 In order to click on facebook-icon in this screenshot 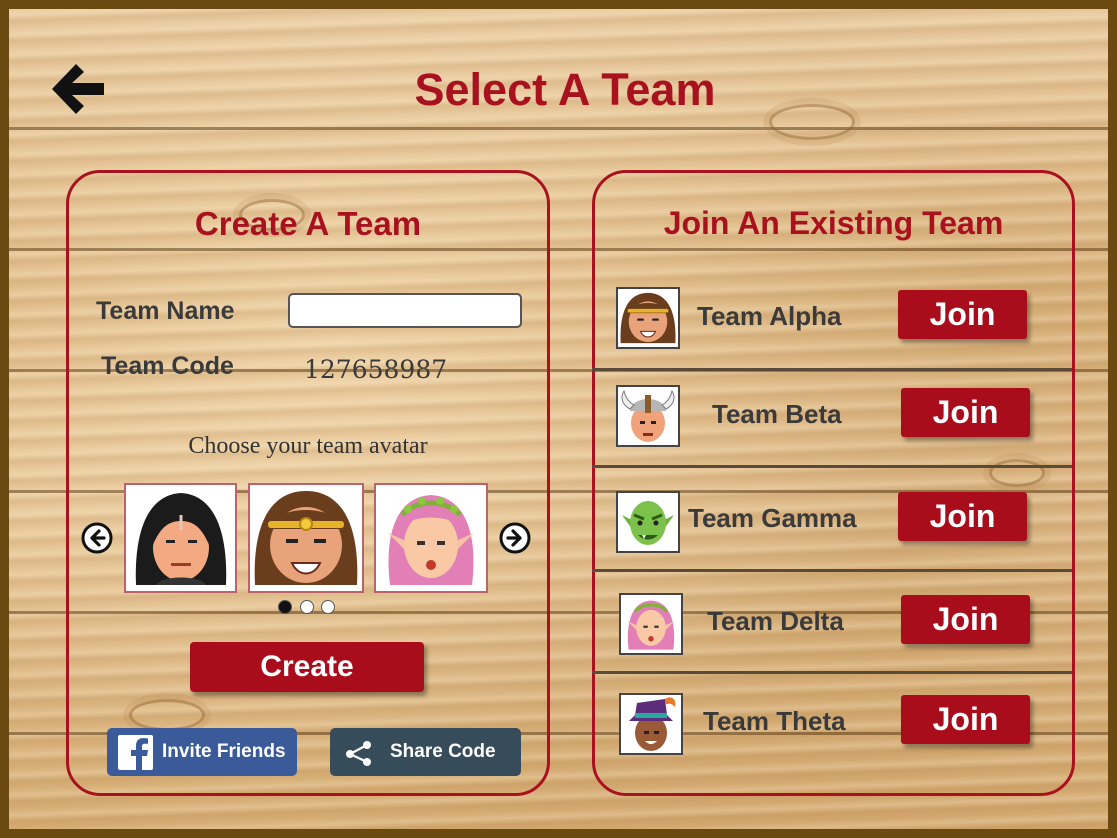, I will do `click(135, 752)`.